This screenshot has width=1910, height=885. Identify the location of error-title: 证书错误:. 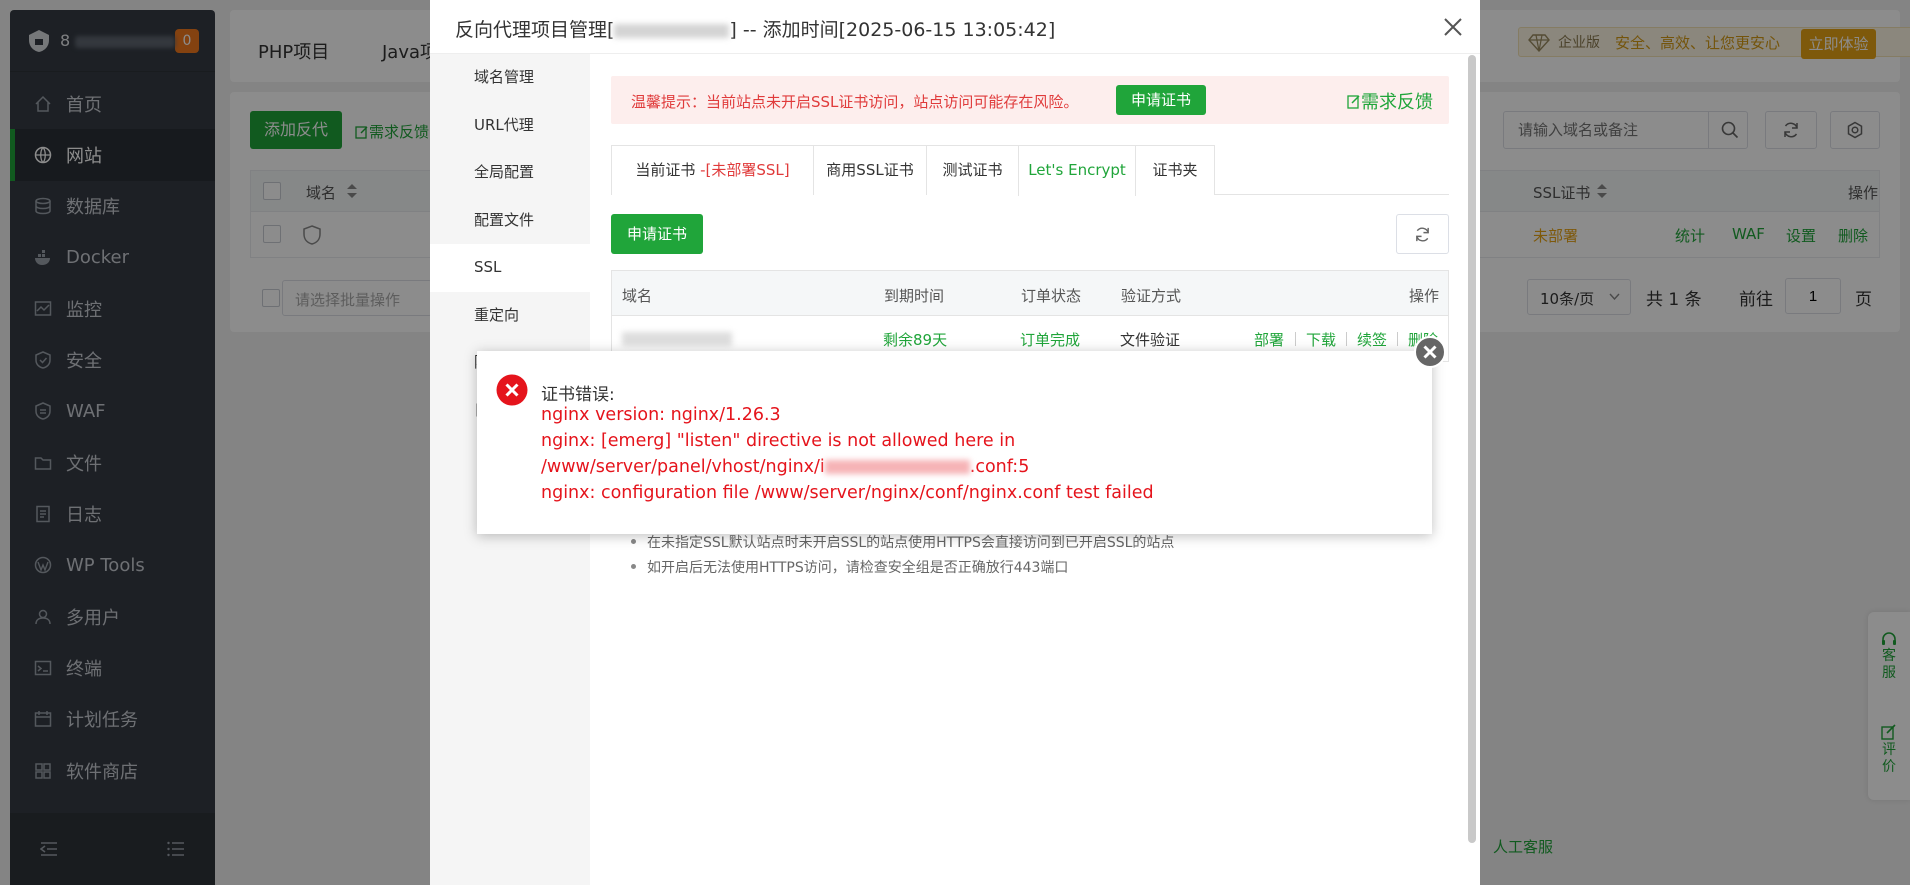
(578, 395).